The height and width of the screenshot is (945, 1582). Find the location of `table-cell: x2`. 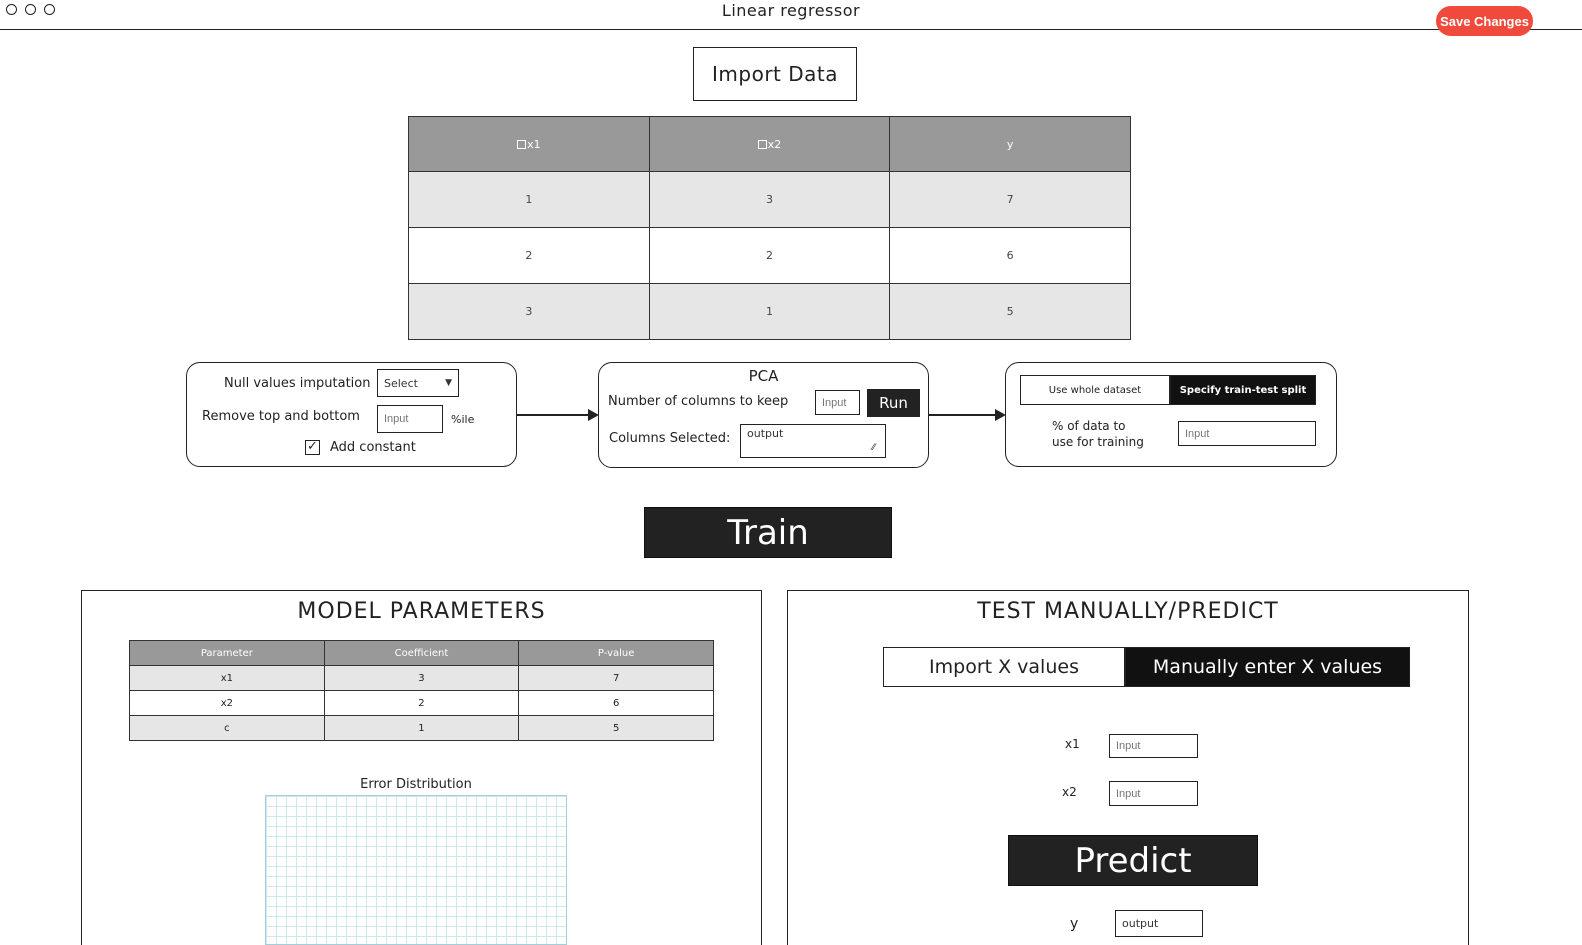

table-cell: x2 is located at coordinates (227, 703).